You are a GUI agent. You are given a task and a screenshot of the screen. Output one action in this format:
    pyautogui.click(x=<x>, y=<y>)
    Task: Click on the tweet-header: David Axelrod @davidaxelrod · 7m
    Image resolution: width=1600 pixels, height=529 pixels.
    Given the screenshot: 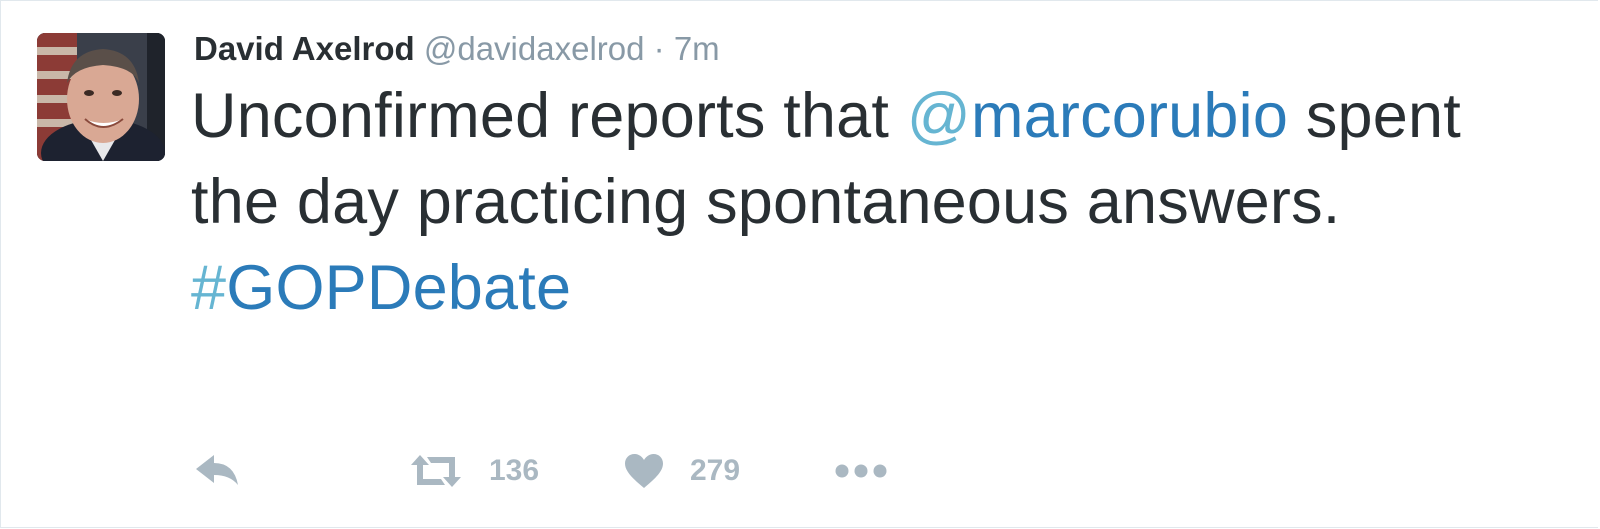 What is the action you would take?
    pyautogui.click(x=457, y=49)
    